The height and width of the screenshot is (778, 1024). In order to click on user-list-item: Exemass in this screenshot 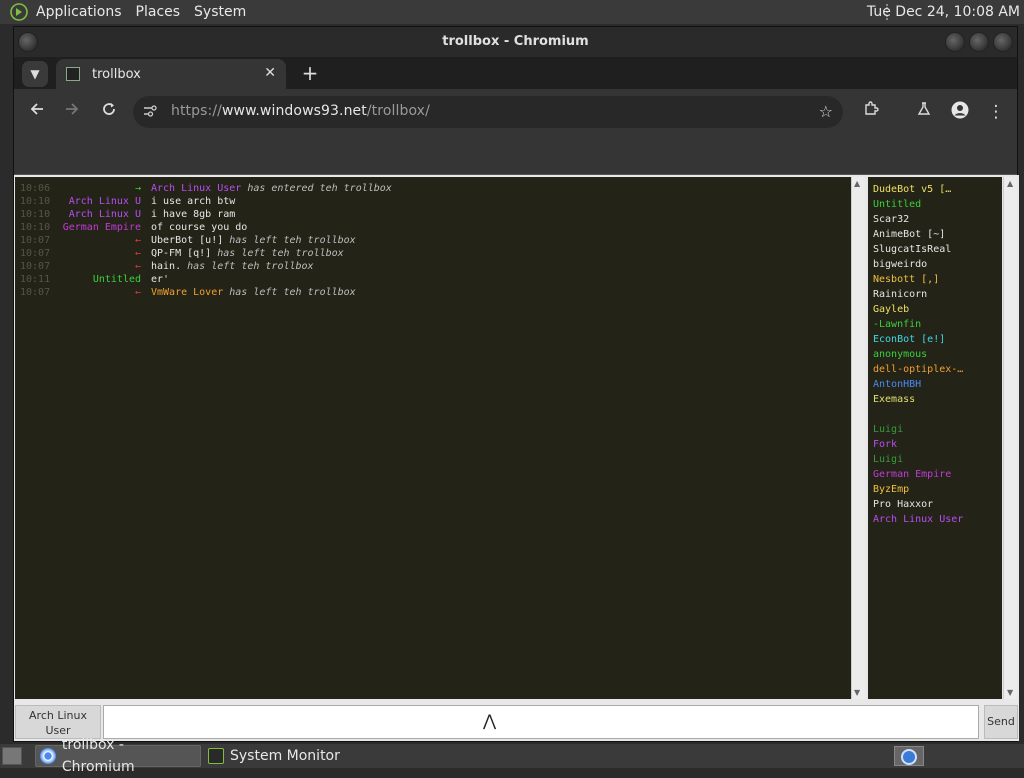, I will do `click(937, 399)`.